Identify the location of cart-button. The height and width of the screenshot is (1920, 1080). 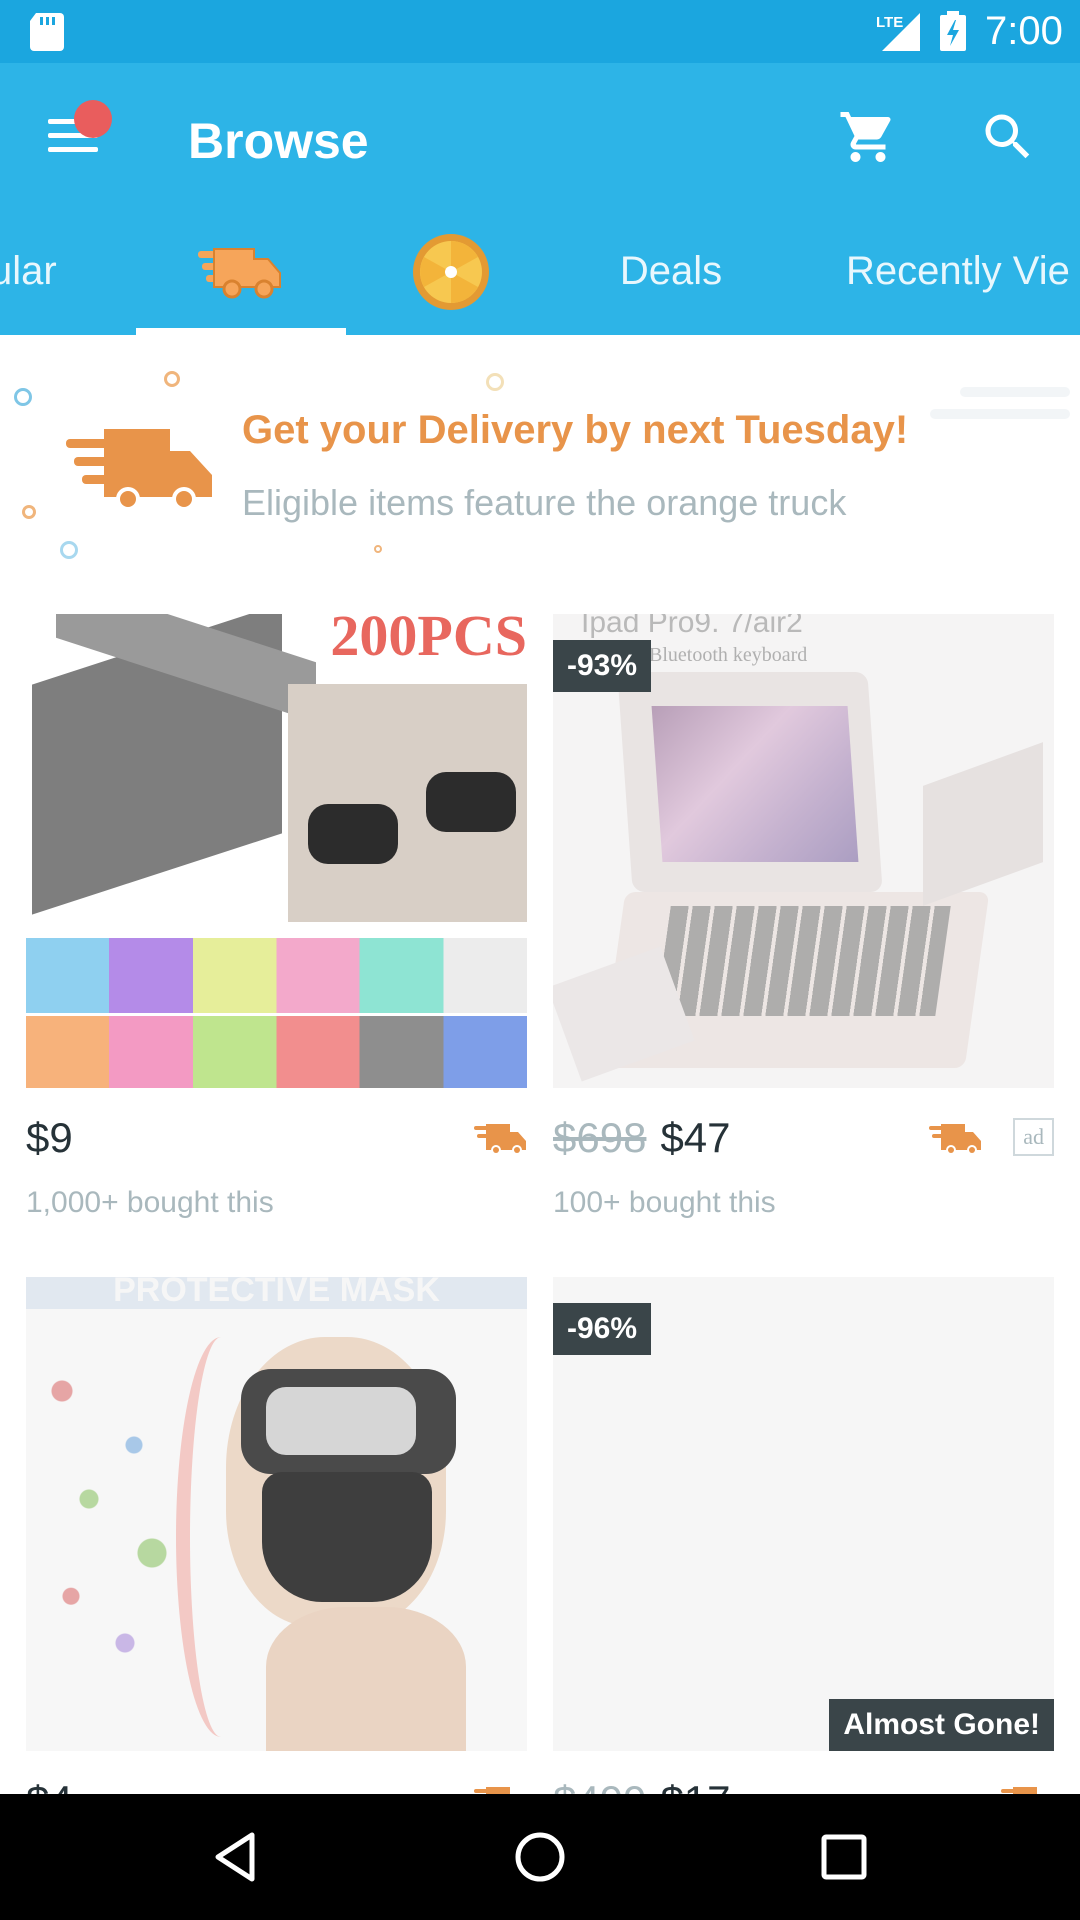
(868, 137).